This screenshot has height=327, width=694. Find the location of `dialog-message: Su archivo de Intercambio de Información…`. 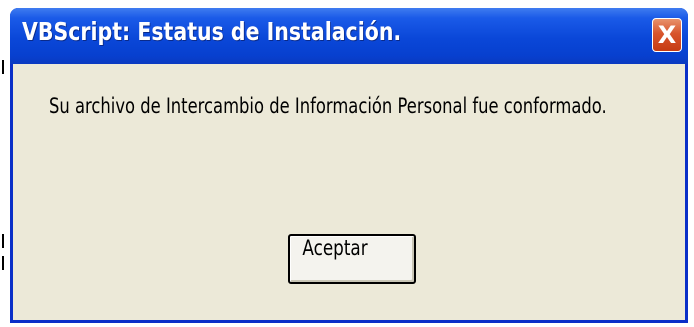

dialog-message: Su archivo de Intercambio de Información… is located at coordinates (328, 106).